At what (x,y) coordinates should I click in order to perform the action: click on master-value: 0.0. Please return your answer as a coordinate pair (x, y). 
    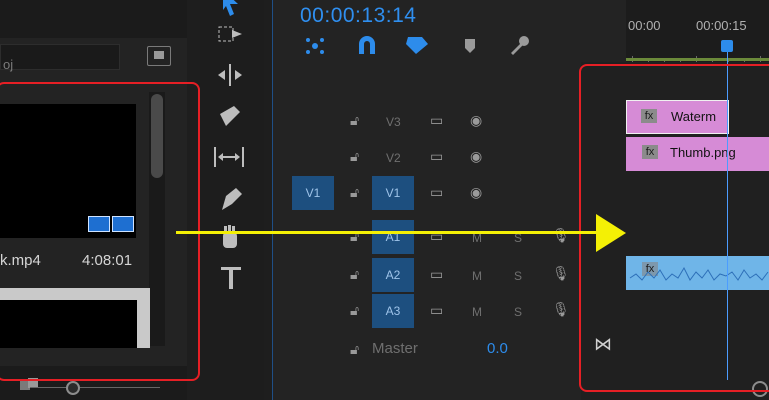
    Looking at the image, I should click on (497, 348).